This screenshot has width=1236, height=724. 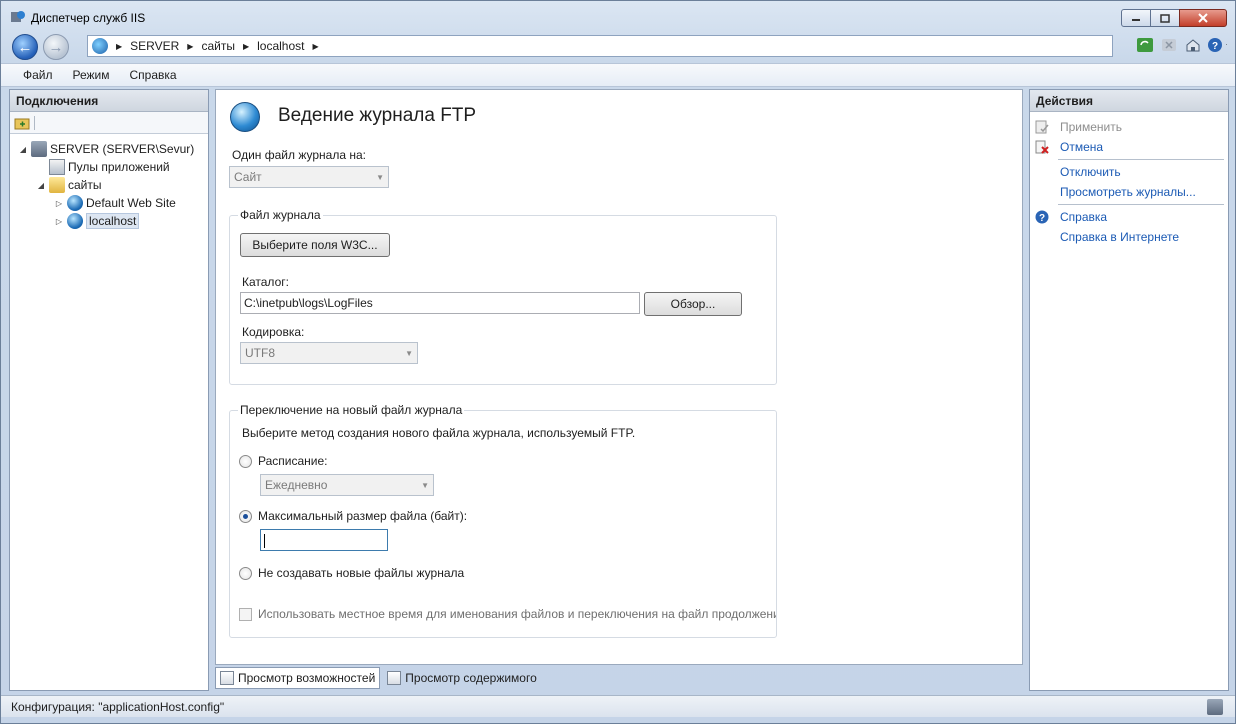 I want to click on schedule-radio, so click(x=245, y=461).